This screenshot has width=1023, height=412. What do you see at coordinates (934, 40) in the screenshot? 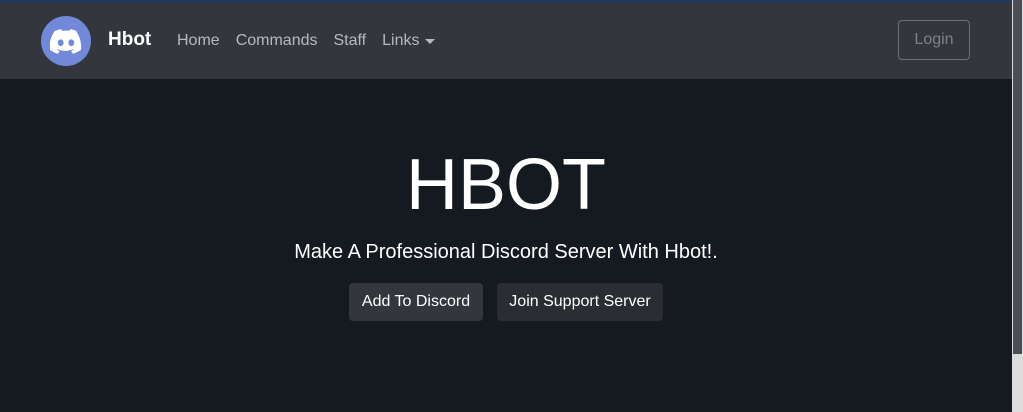
I see `login-button: Login` at bounding box center [934, 40].